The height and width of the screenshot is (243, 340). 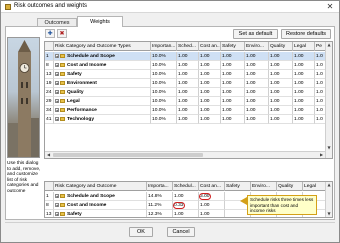 I want to click on matrix-weight: 0.33, so click(x=186, y=205).